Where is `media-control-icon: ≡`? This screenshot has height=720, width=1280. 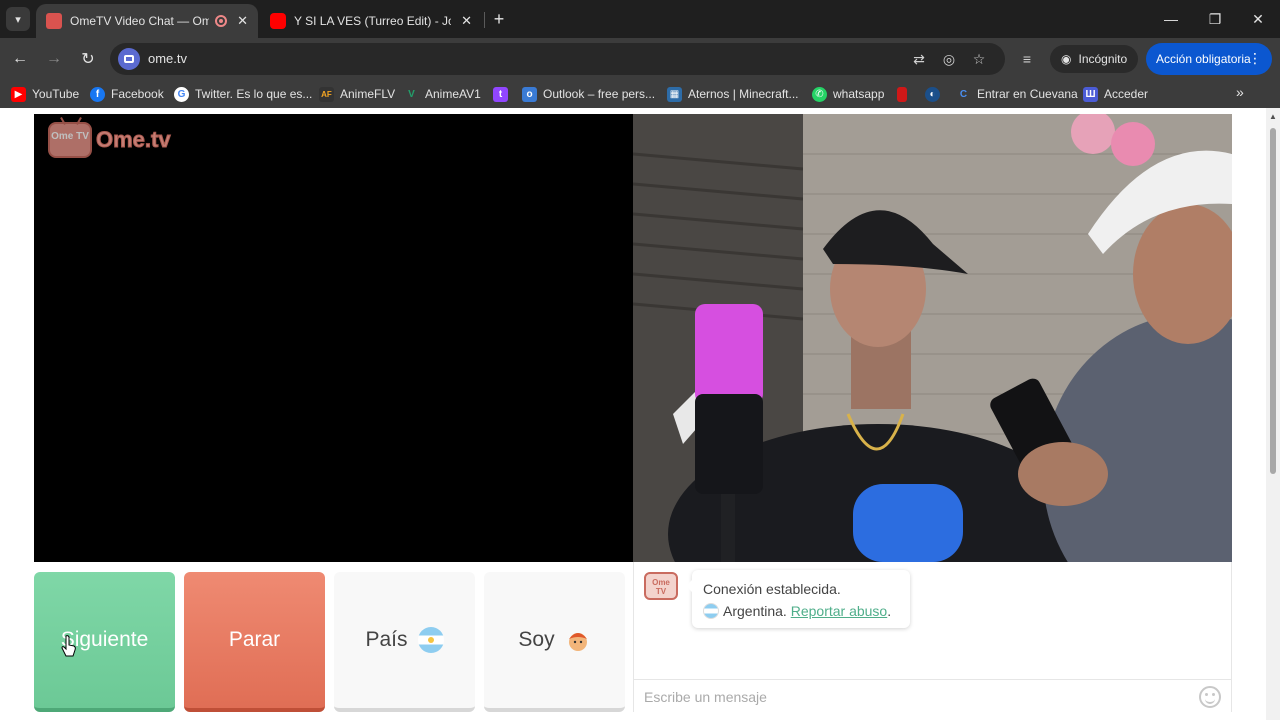 media-control-icon: ≡ is located at coordinates (1027, 59).